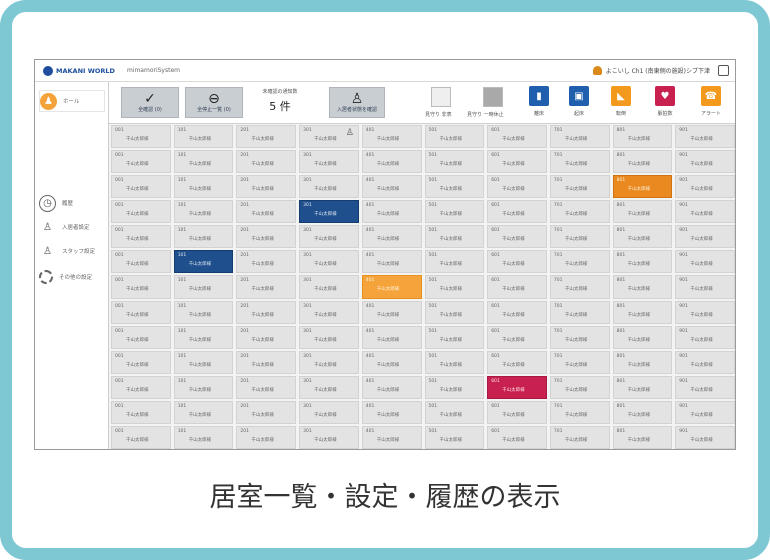 This screenshot has height=560, width=770. Describe the element at coordinates (72, 101) in the screenshot. I see `sidebar-item-hall: ♟ ホール` at that location.